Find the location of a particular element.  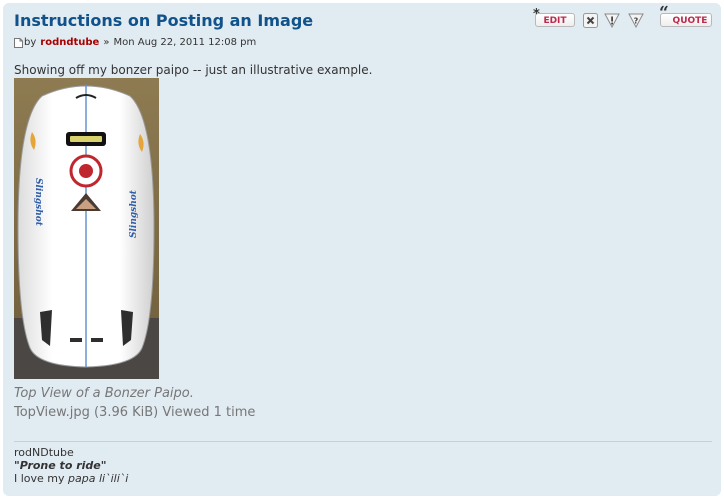

board-brand-left: Slingshot is located at coordinates (38, 202).